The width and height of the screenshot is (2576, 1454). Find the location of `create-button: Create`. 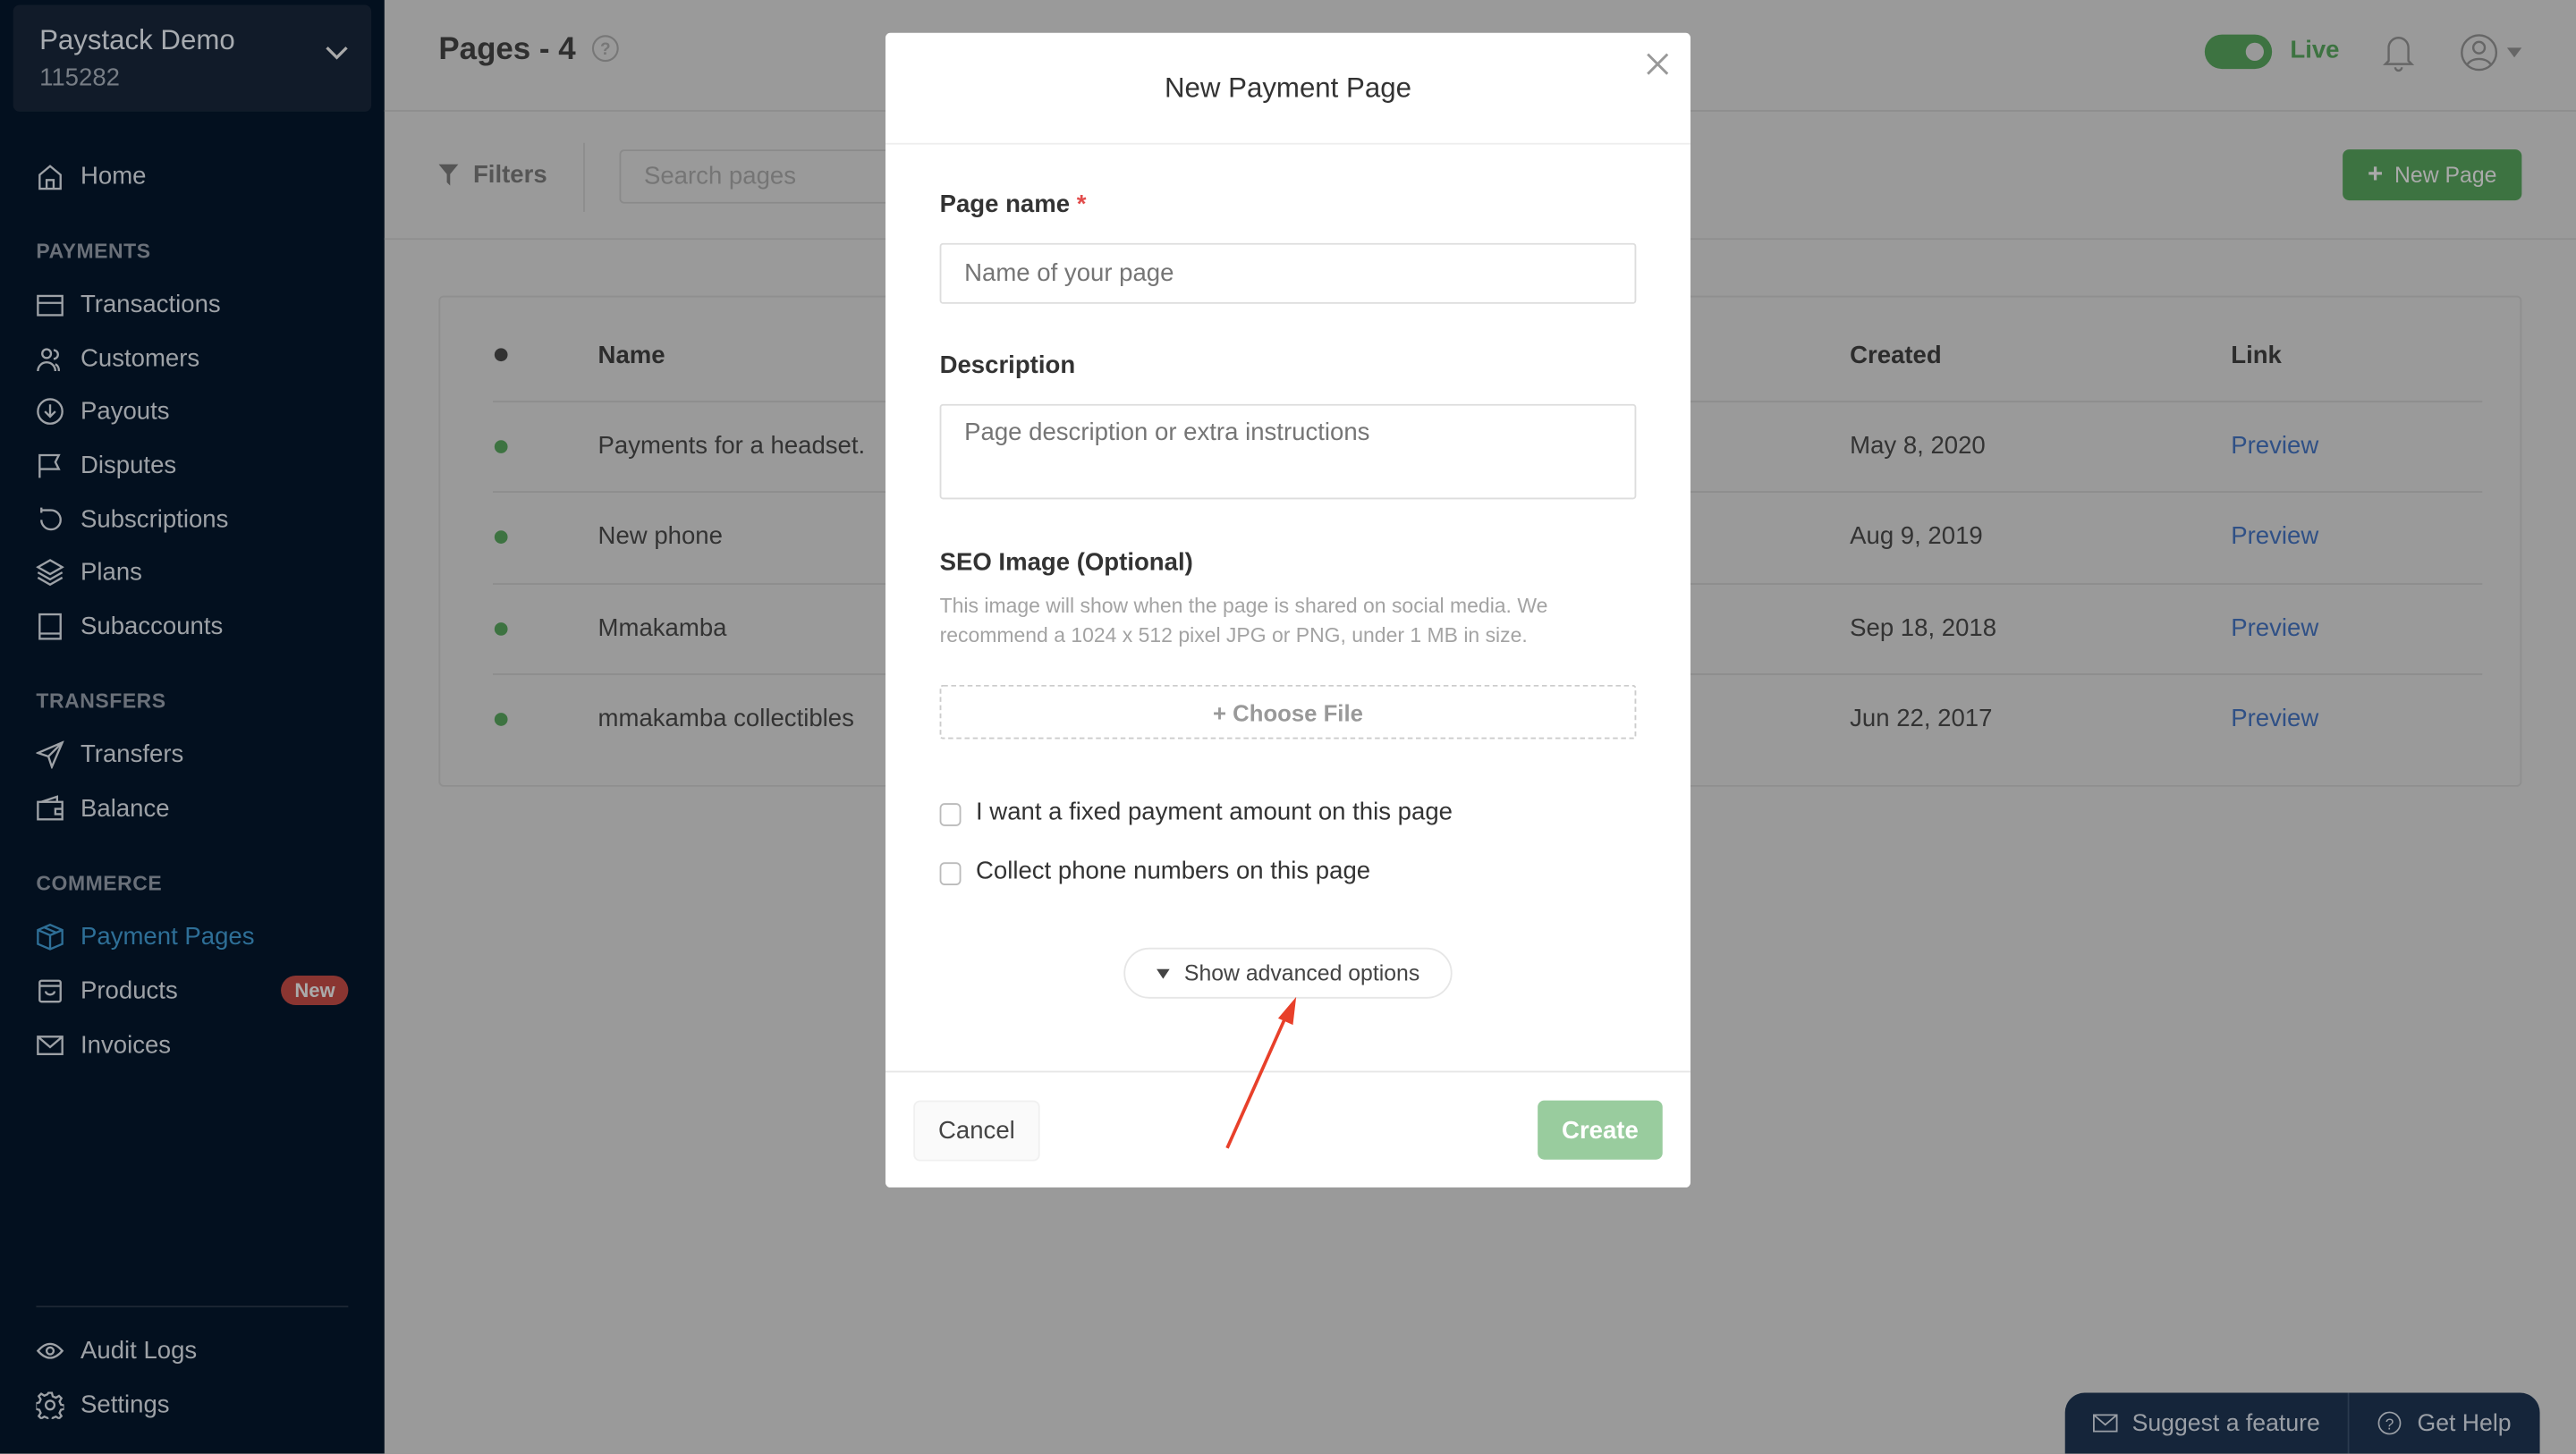

create-button: Create is located at coordinates (1600, 1130).